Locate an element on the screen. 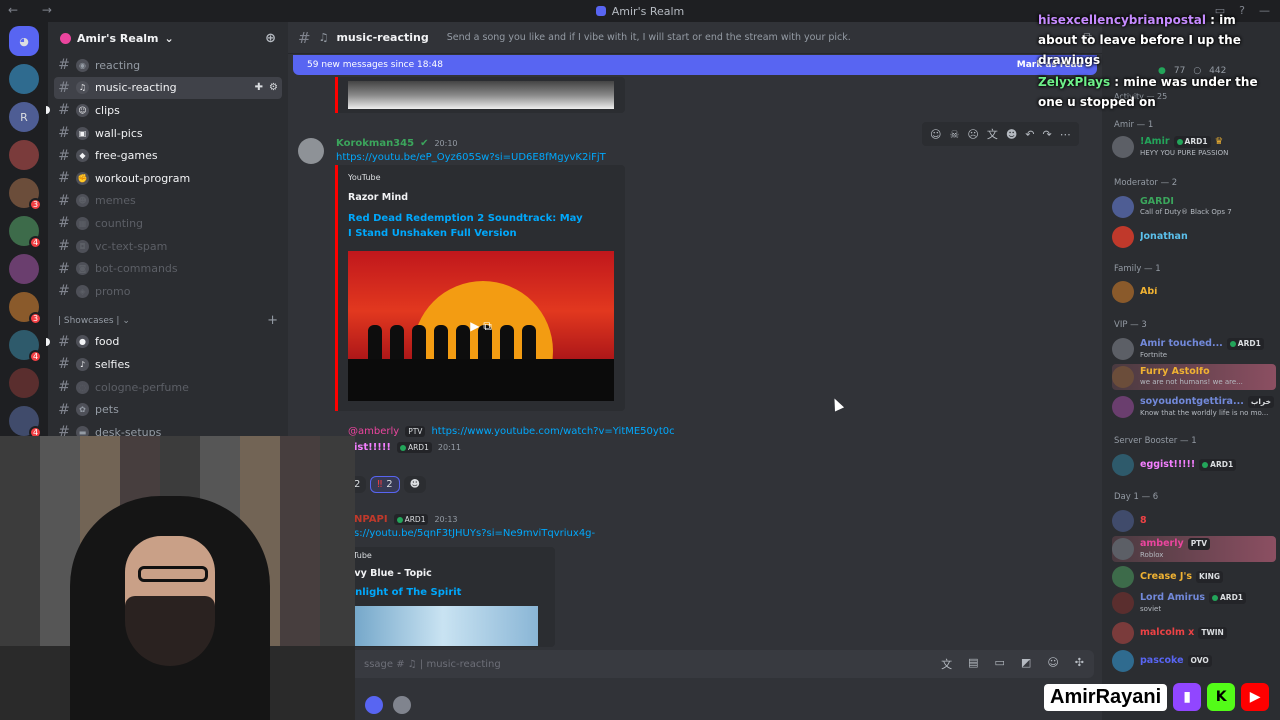 The height and width of the screenshot is (720, 1280). chevron-down-icon: ⌄ is located at coordinates (169, 38).